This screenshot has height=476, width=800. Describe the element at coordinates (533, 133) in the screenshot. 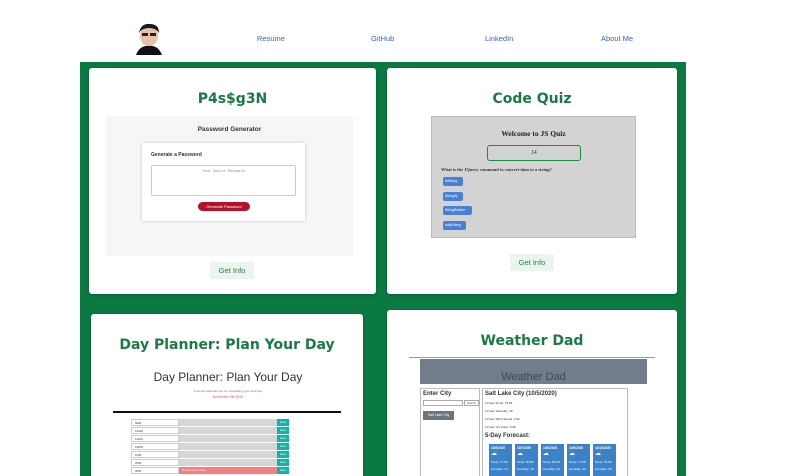

I see `preview-heading: Welcome to JS Quiz` at that location.